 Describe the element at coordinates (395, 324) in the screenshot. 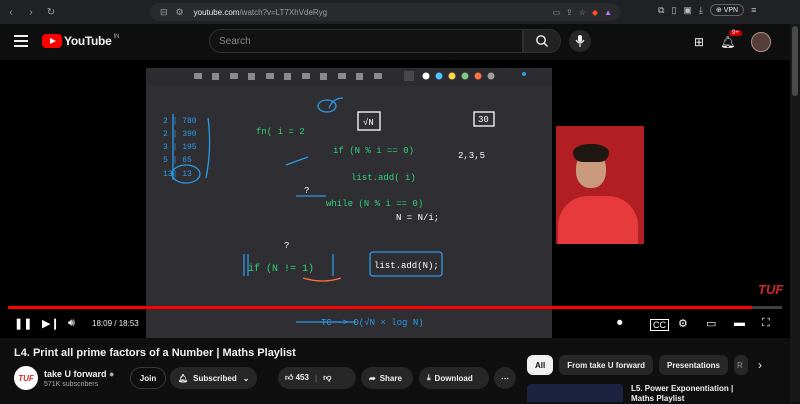

I see `player-controls: ❚❚ ▶❙ 🔊︎ 18:09 / 18:53 ⏺︎ CC ⚙ ▭ ▬ ⛶` at that location.